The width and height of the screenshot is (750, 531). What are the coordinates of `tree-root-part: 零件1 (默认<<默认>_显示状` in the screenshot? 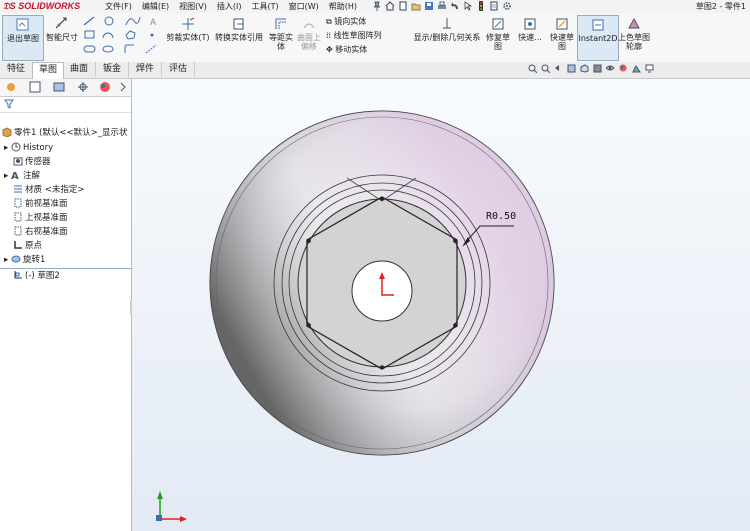 It's located at (65, 133).